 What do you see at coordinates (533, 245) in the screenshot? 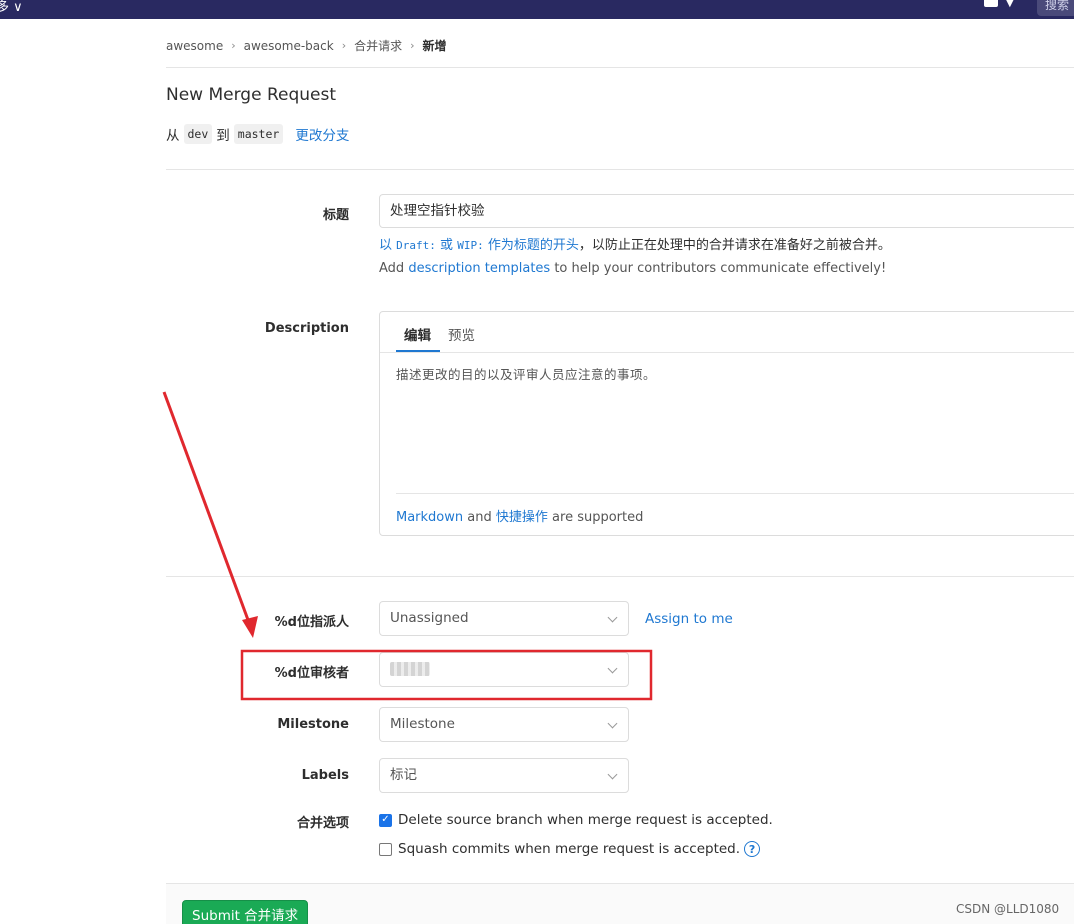
I see `draft-hint-link: 作为标题的开头` at bounding box center [533, 245].